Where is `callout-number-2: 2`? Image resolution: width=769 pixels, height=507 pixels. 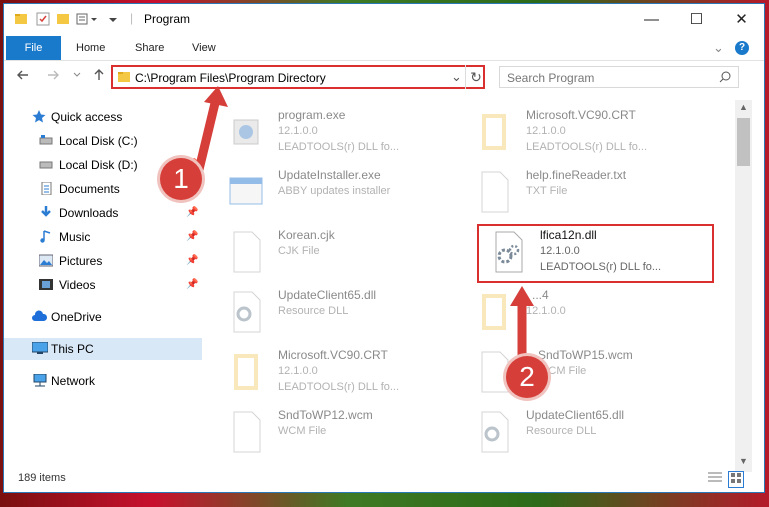 callout-number-2: 2 is located at coordinates (527, 377).